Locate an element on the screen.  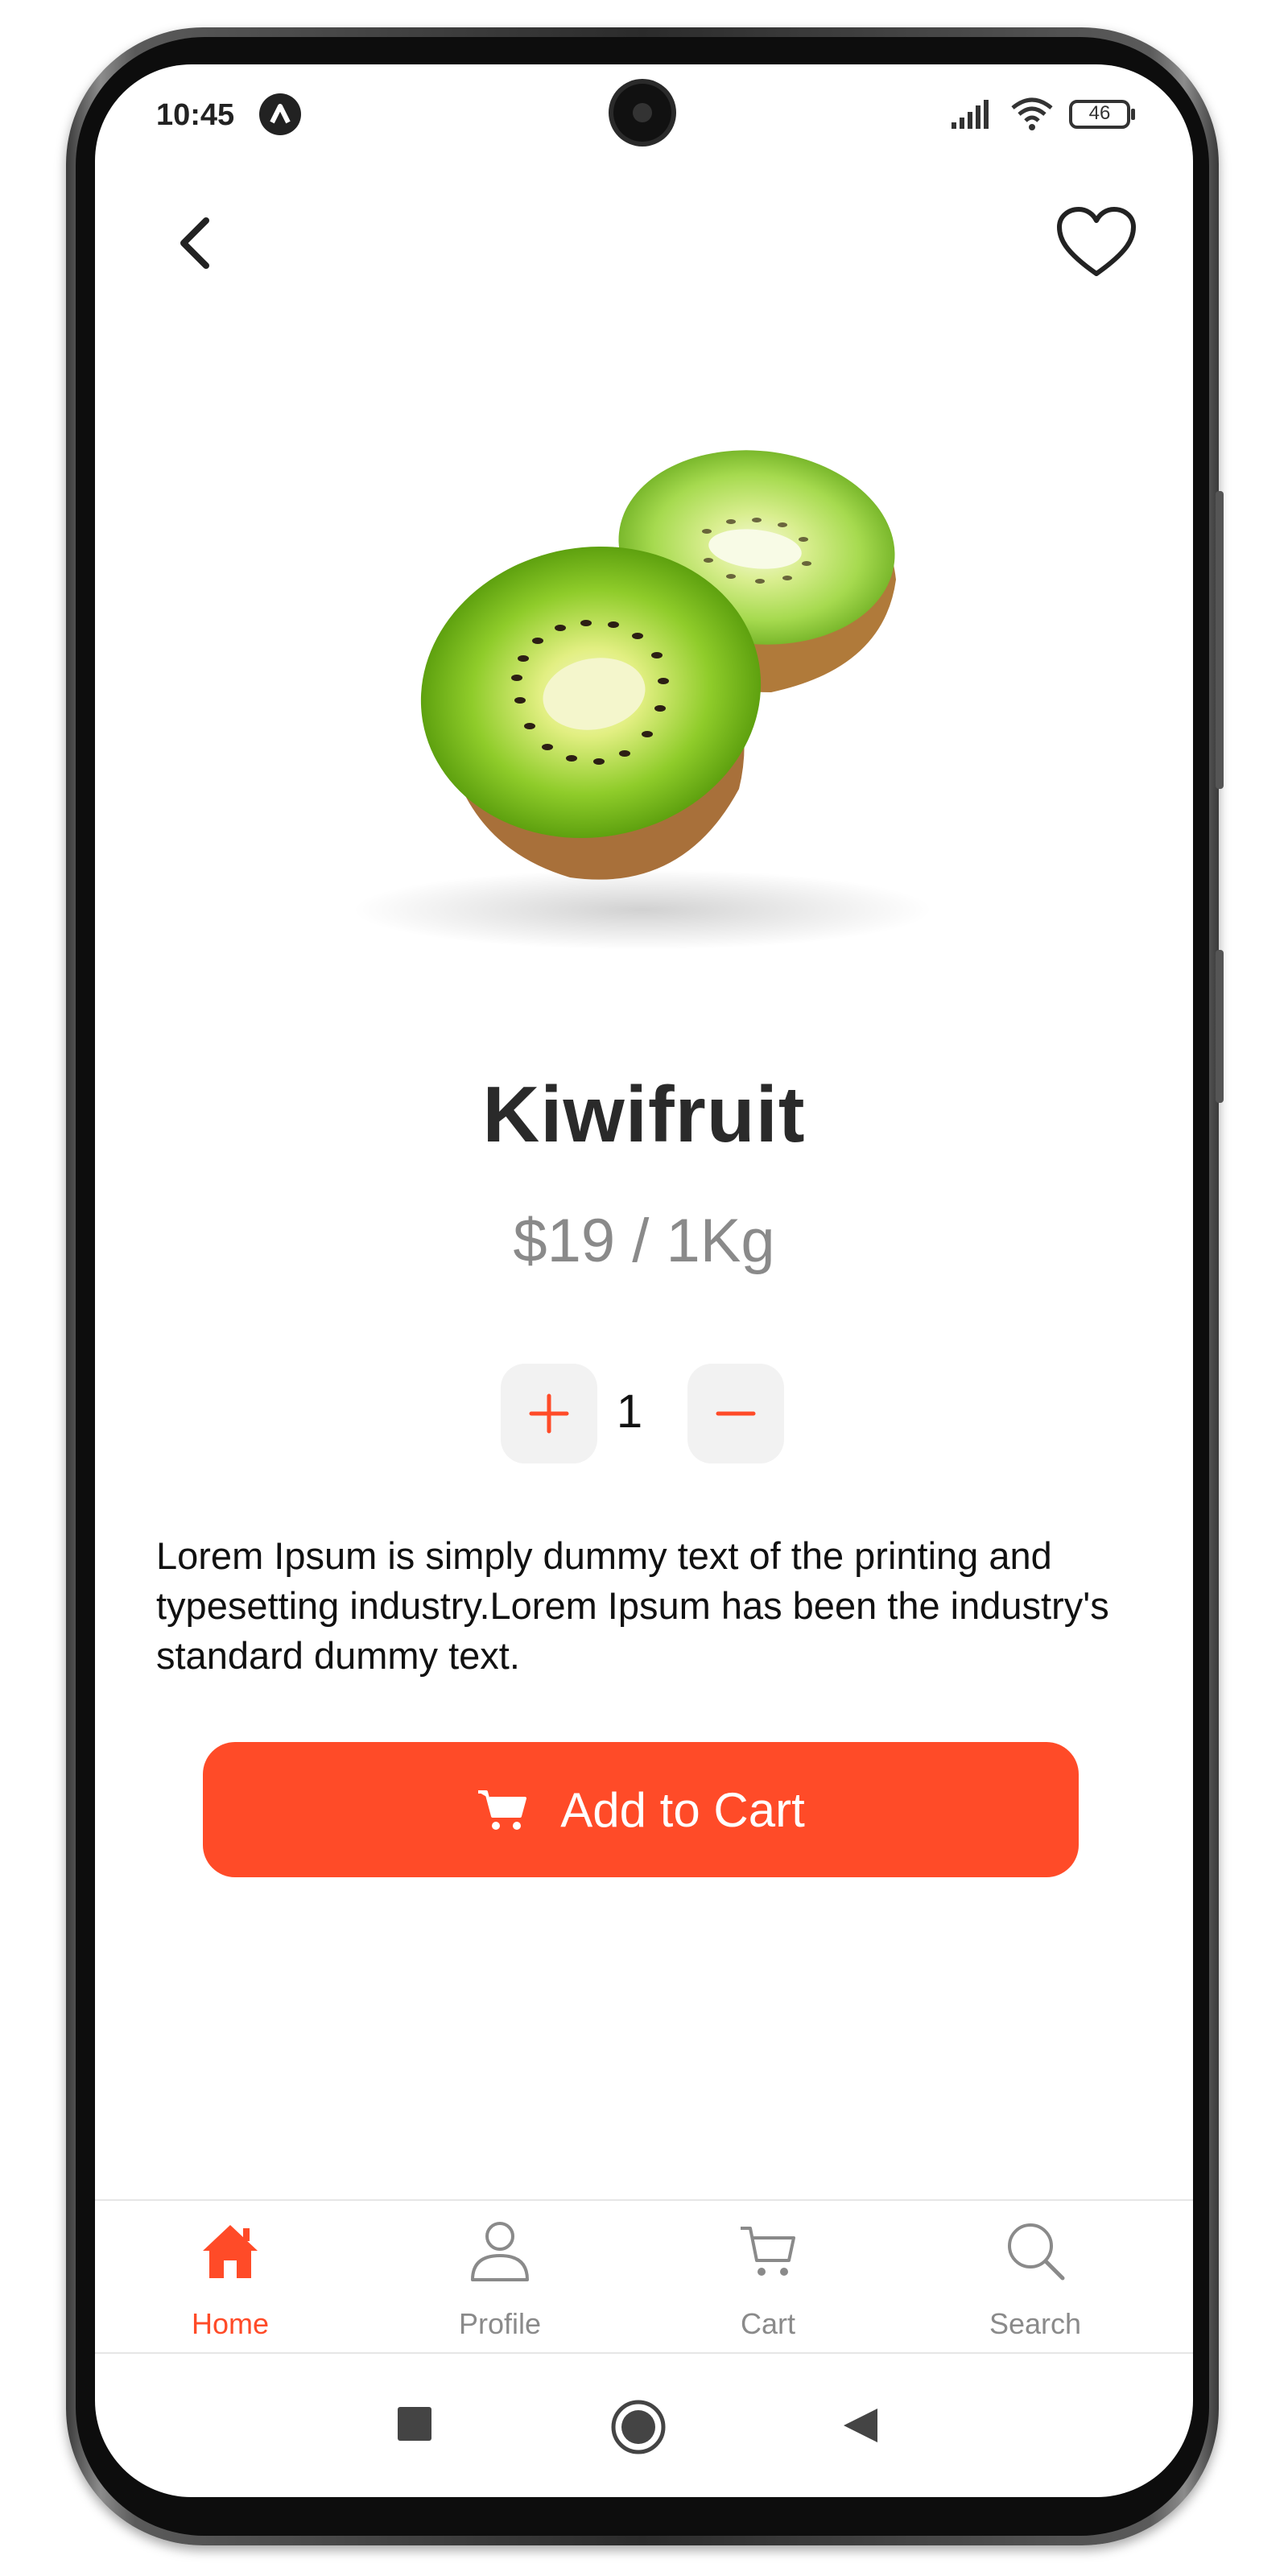
battery-level: 46 is located at coordinates (1099, 113).